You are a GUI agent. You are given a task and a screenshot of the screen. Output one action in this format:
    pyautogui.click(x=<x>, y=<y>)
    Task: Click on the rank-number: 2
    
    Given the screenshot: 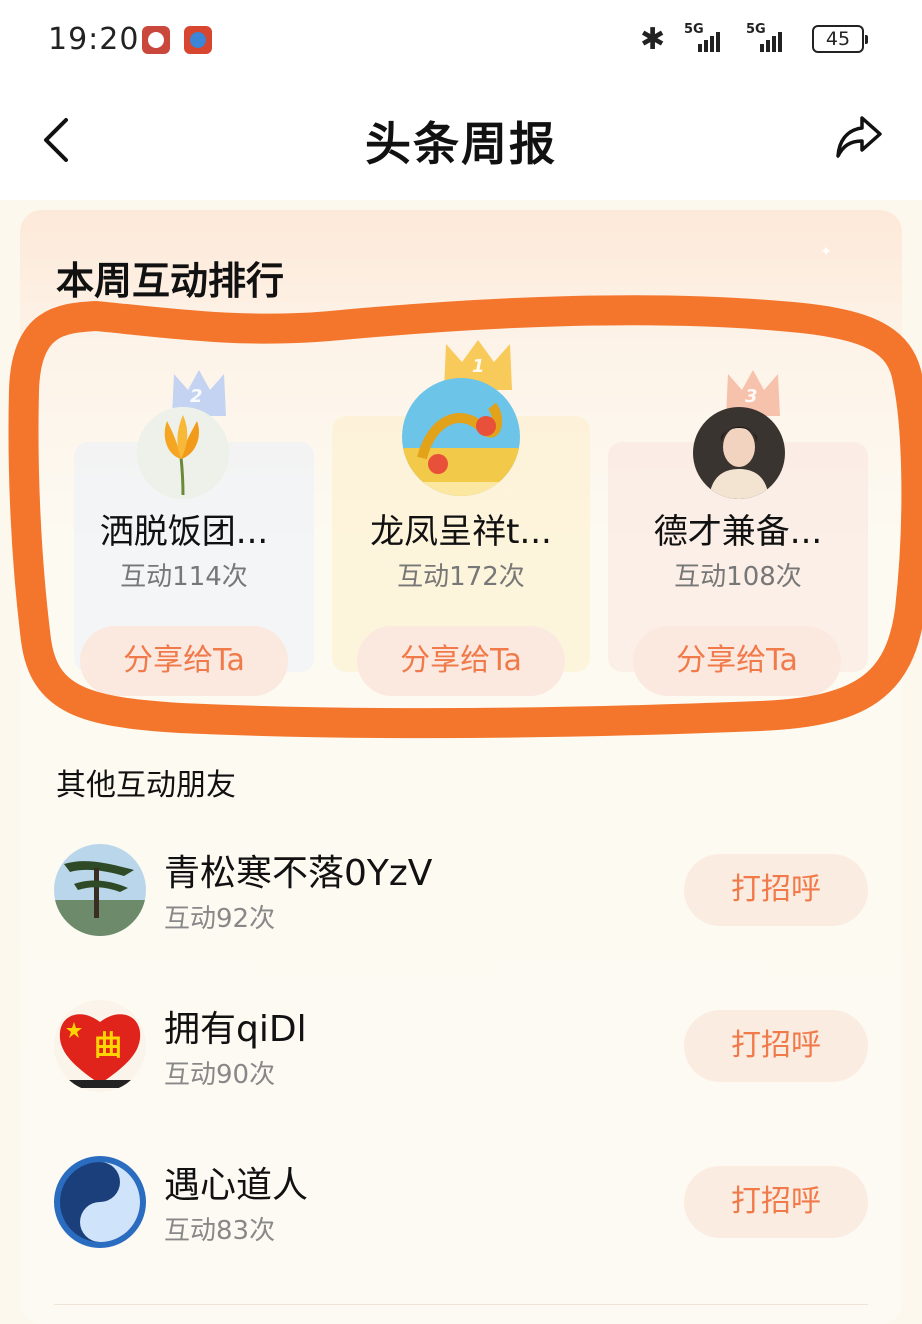 What is the action you would take?
    pyautogui.click(x=196, y=396)
    